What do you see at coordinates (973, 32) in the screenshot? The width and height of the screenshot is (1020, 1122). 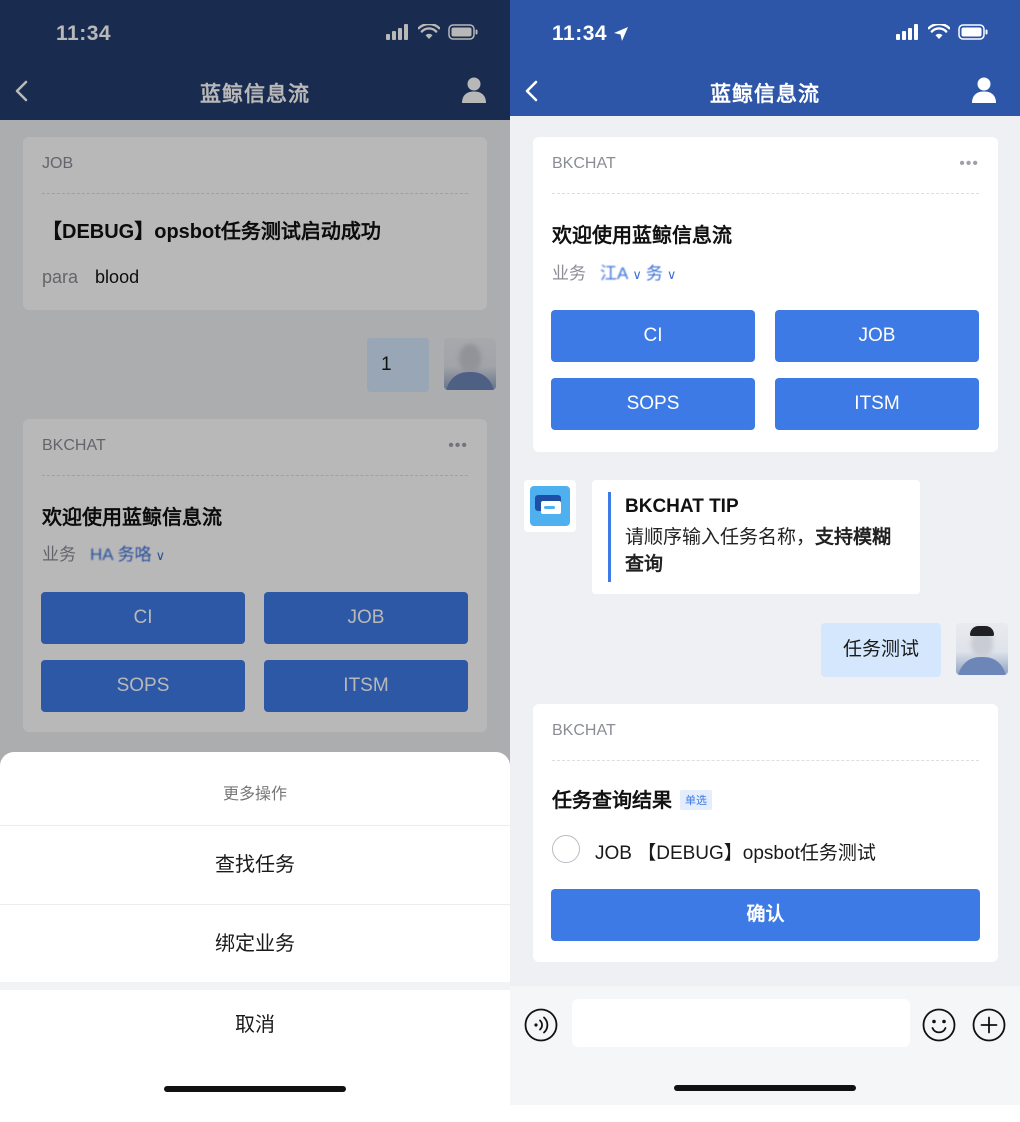 I see `battery-icon` at bounding box center [973, 32].